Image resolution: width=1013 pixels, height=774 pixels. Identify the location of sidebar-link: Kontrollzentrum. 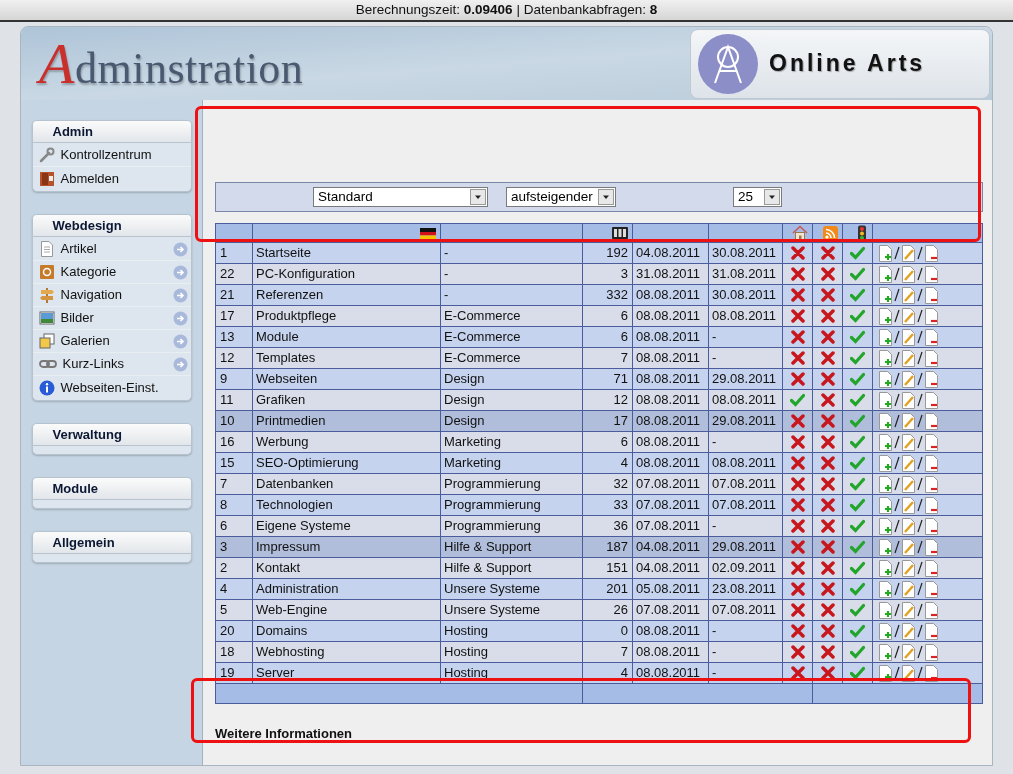
(124, 155).